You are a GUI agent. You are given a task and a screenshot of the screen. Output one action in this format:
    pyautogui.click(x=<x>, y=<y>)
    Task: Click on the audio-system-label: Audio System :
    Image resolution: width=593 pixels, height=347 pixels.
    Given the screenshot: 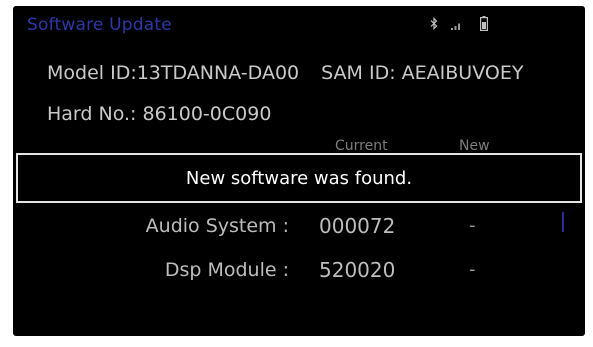 What is the action you would take?
    pyautogui.click(x=217, y=226)
    